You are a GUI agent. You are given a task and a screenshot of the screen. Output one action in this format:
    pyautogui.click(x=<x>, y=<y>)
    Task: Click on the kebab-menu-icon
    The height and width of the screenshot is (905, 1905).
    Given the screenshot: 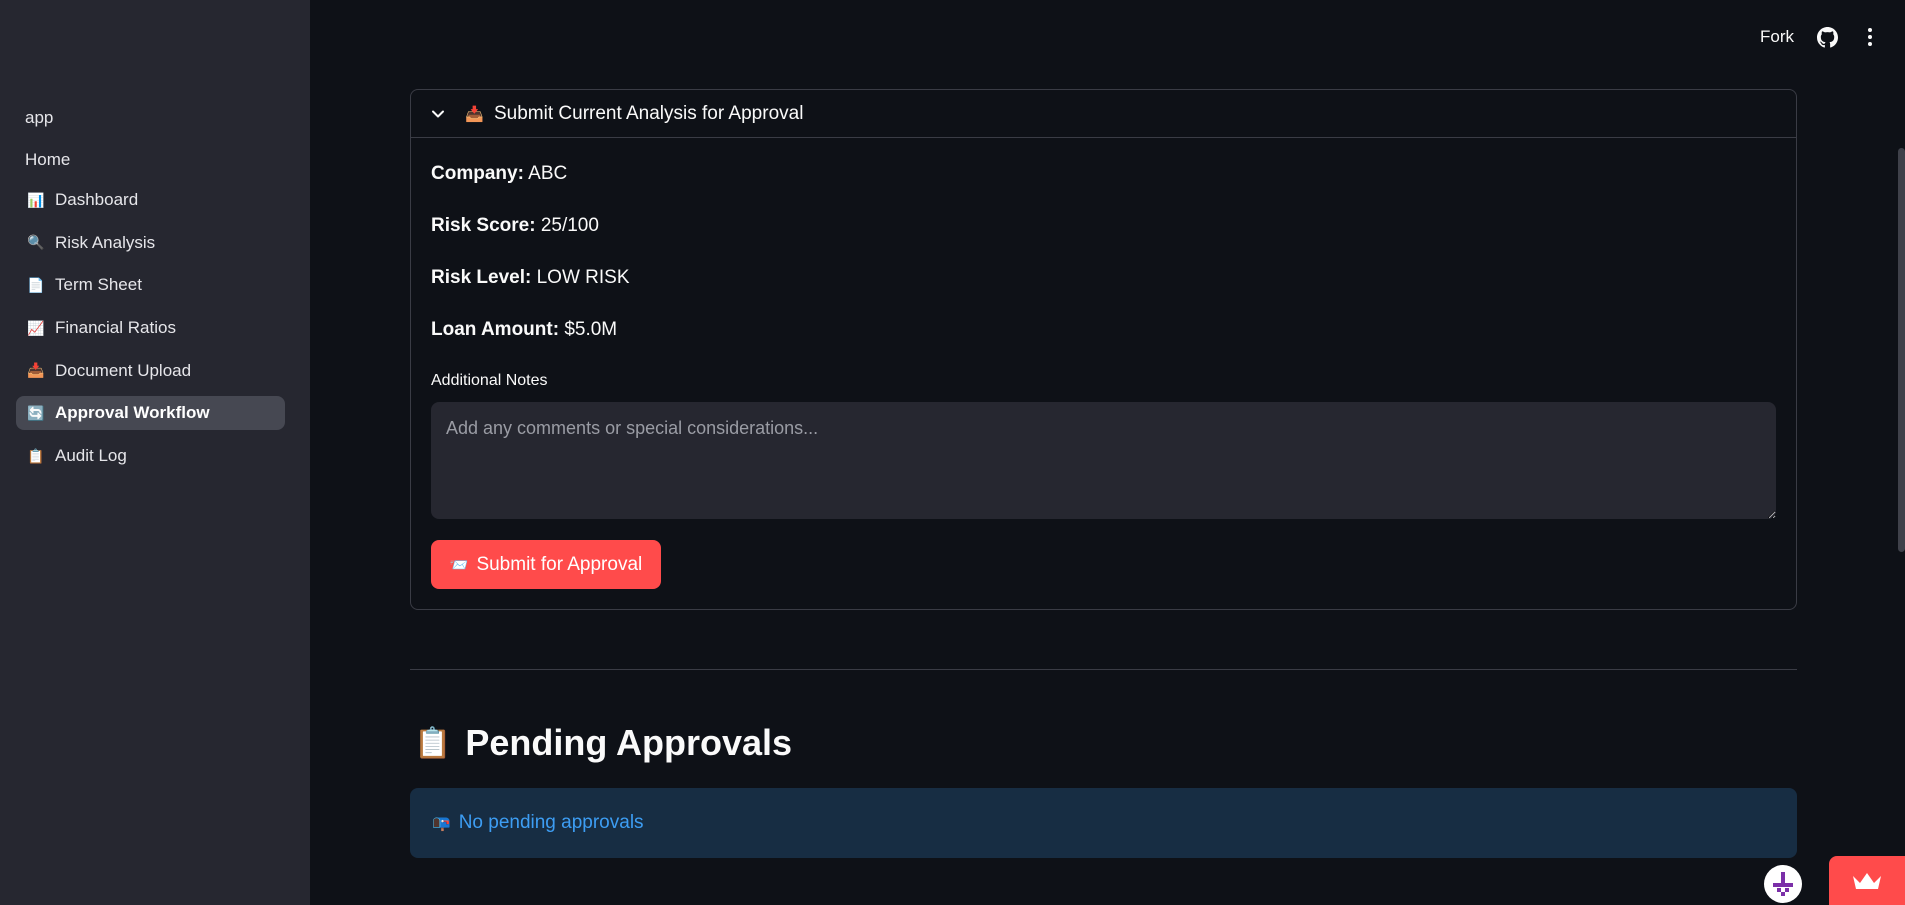 What is the action you would take?
    pyautogui.click(x=1870, y=37)
    